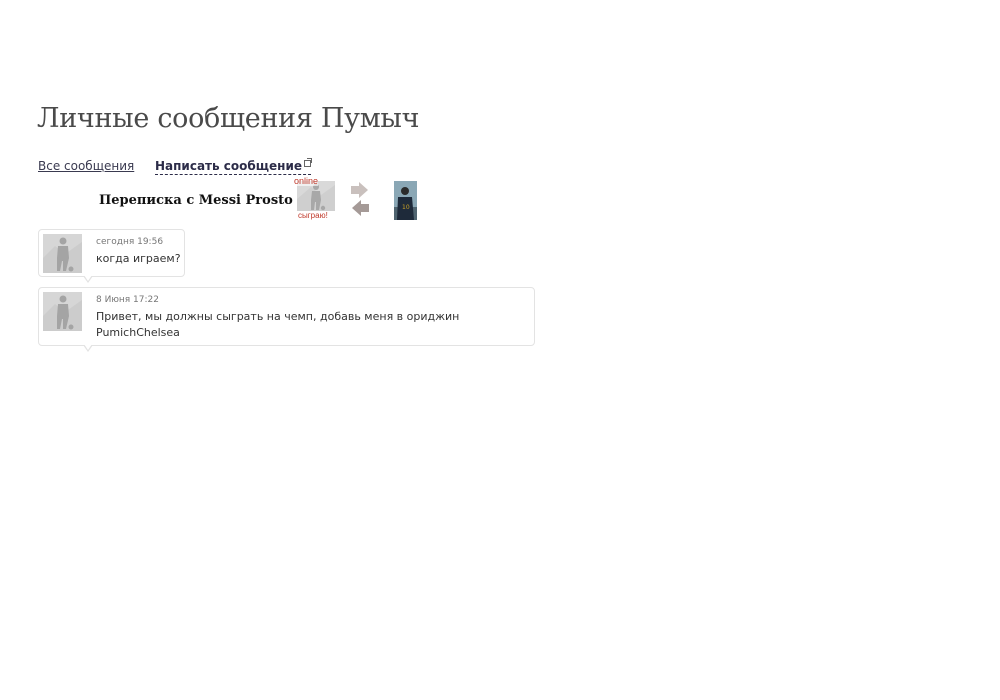  What do you see at coordinates (406, 207) in the screenshot?
I see `svg-text: 10` at bounding box center [406, 207].